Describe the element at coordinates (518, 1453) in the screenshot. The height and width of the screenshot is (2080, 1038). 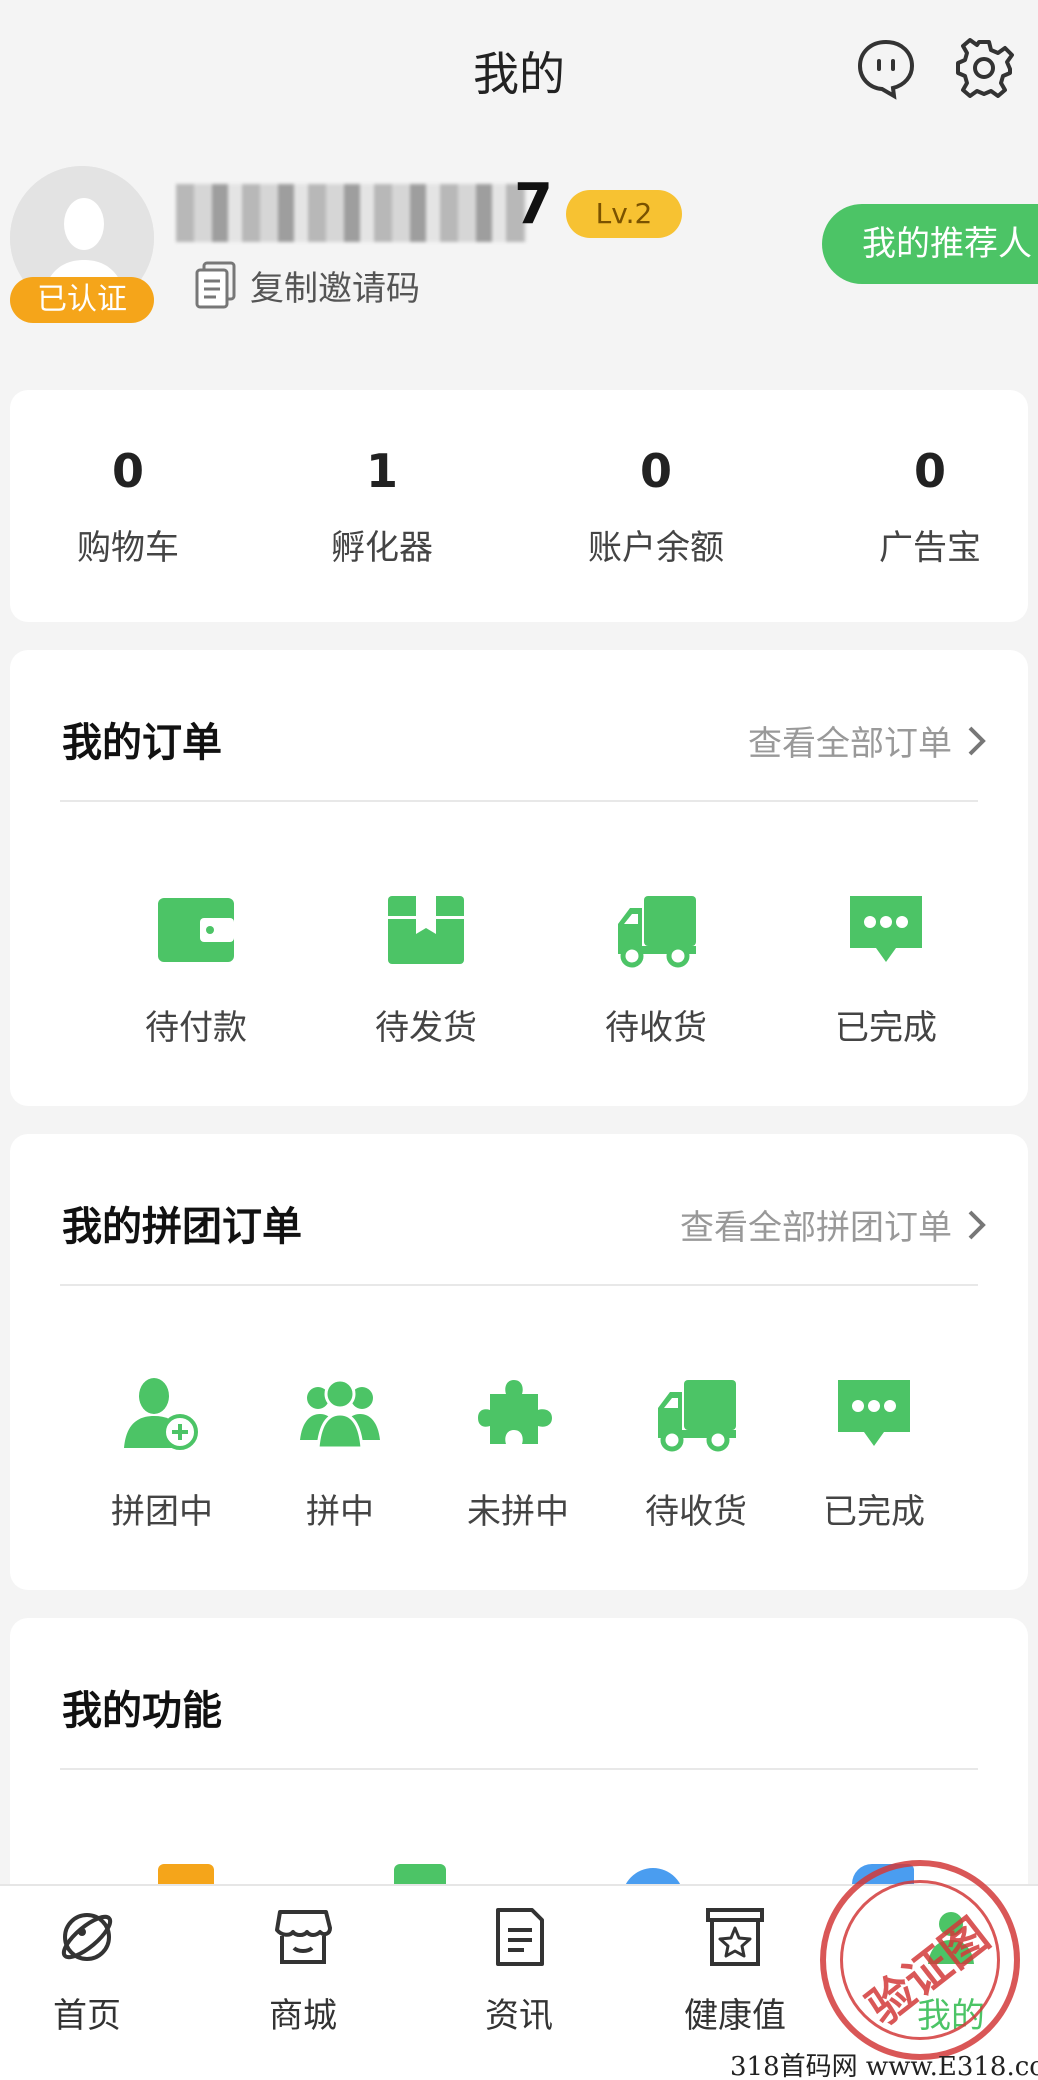
I see `group-order-failed: 未拼中` at that location.